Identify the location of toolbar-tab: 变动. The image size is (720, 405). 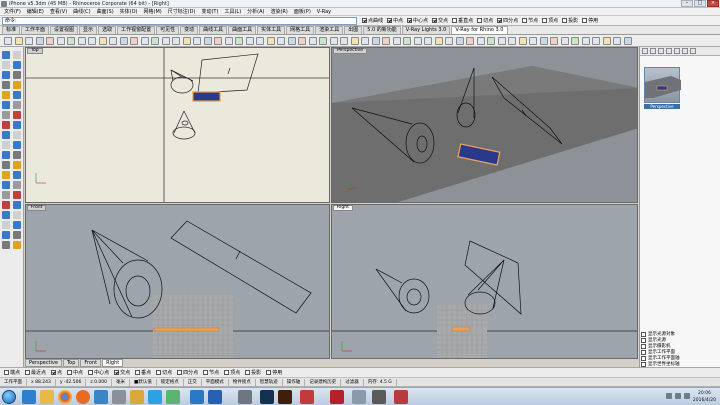
(189, 30).